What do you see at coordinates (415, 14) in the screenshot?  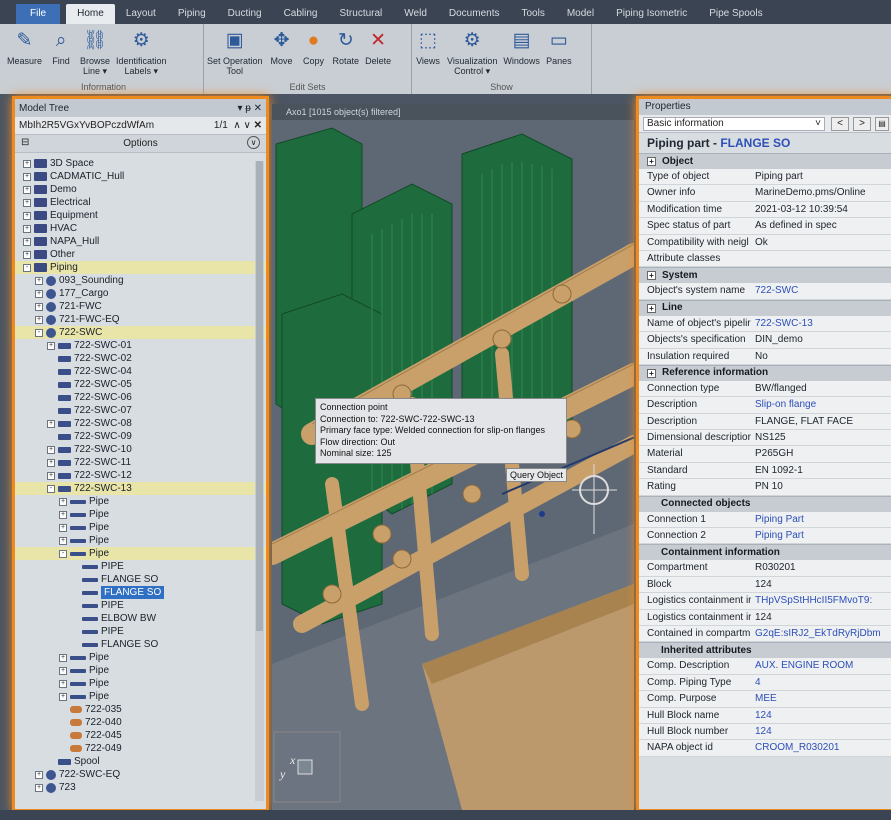 I see `tab-weld: Weld` at bounding box center [415, 14].